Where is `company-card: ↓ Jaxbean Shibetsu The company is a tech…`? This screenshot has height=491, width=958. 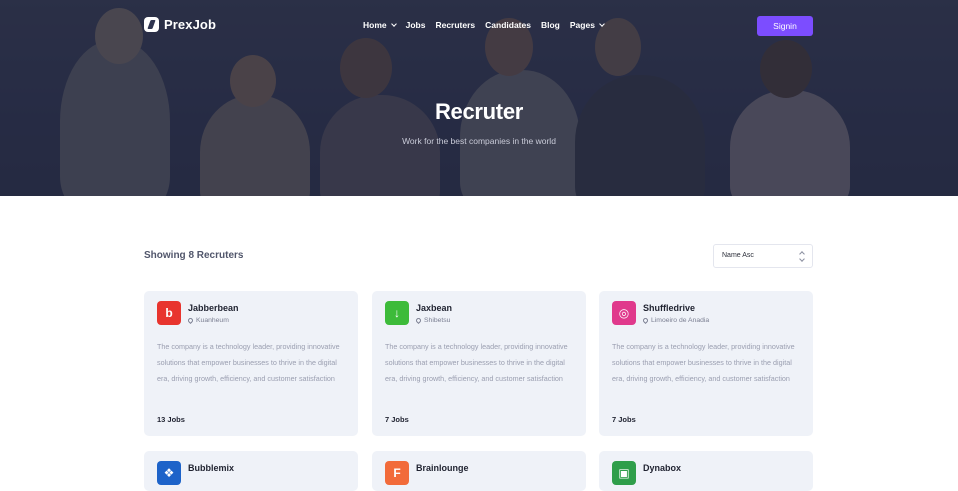
company-card: ↓ Jaxbean Shibetsu The company is a tech… is located at coordinates (479, 363).